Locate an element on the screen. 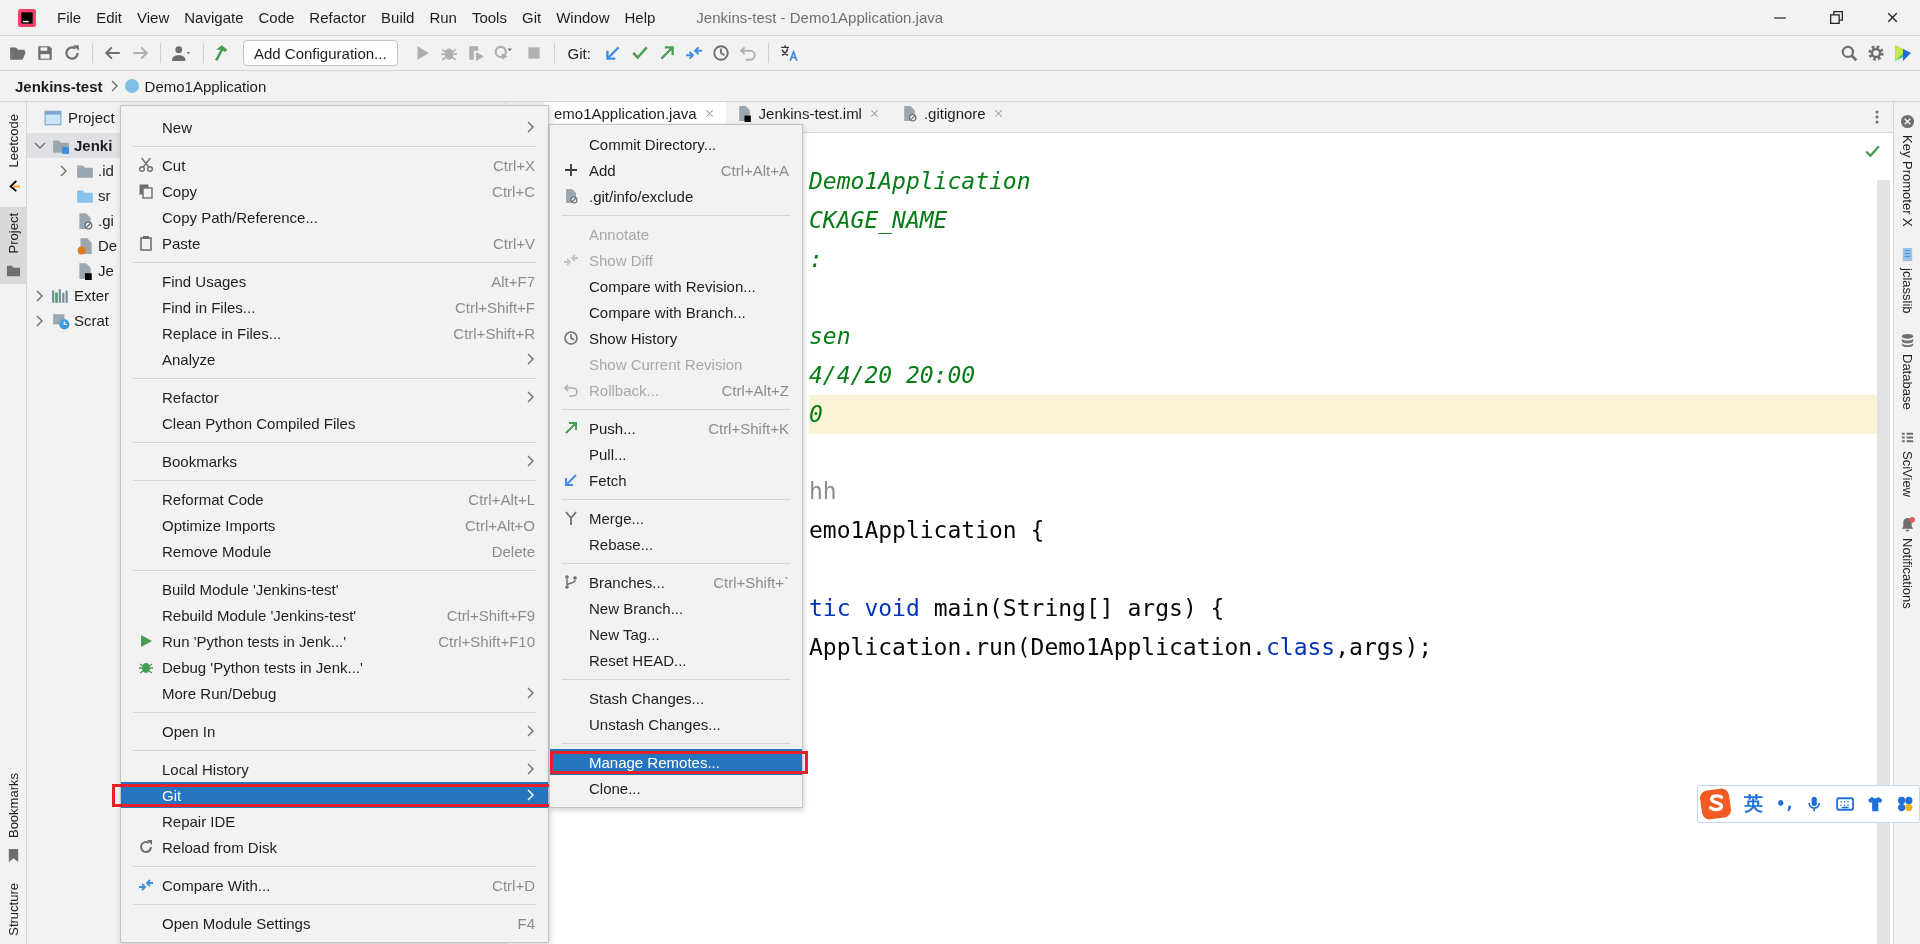 The image size is (1920, 944). shortcut-label: Ctrl+C is located at coordinates (513, 191).